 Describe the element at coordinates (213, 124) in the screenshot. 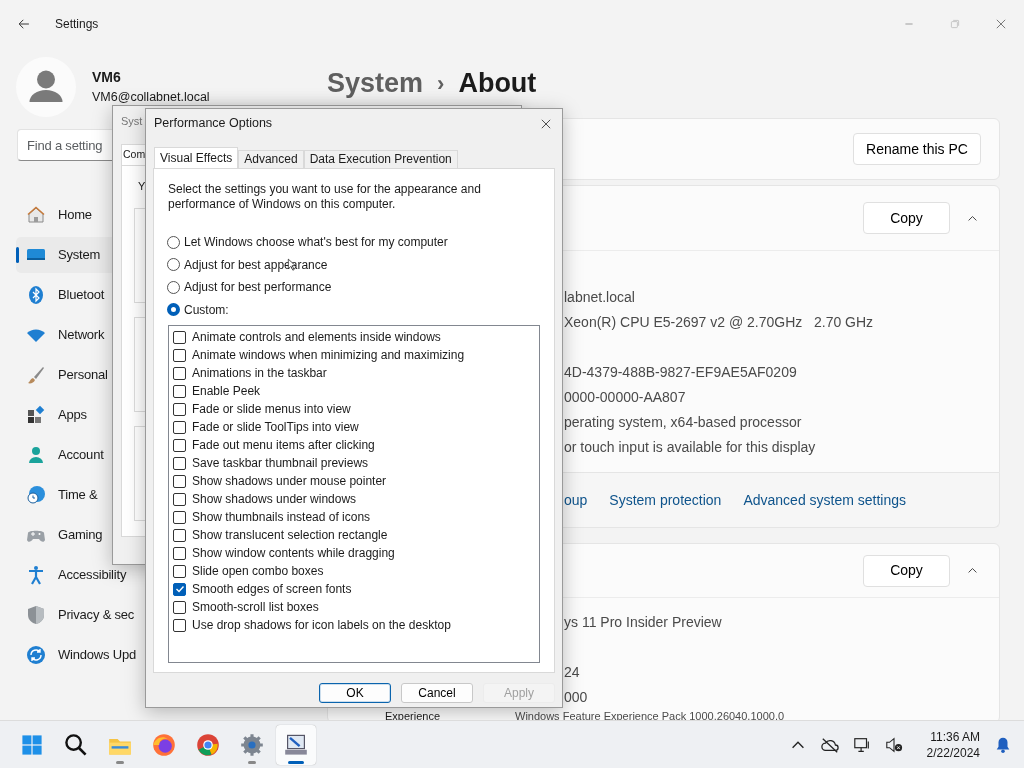

I see `dialog-title: Performance Options` at that location.